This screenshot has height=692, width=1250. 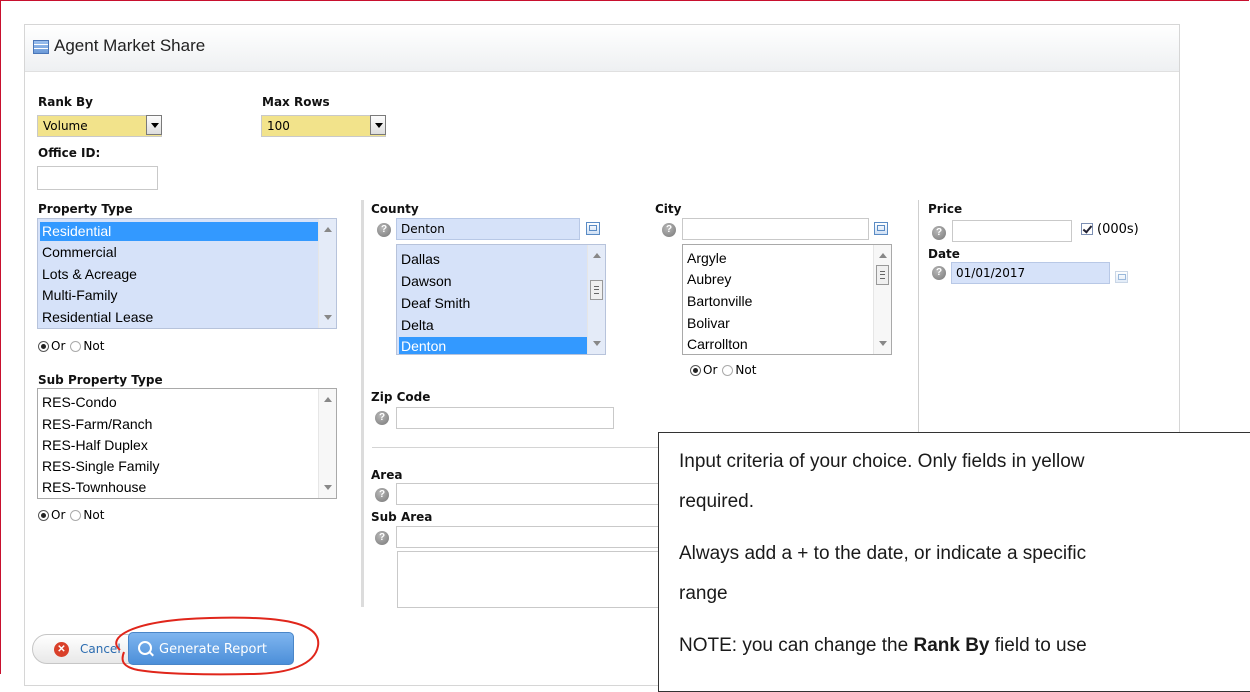 What do you see at coordinates (79, 295) in the screenshot?
I see `list-item: Multi-Family` at bounding box center [79, 295].